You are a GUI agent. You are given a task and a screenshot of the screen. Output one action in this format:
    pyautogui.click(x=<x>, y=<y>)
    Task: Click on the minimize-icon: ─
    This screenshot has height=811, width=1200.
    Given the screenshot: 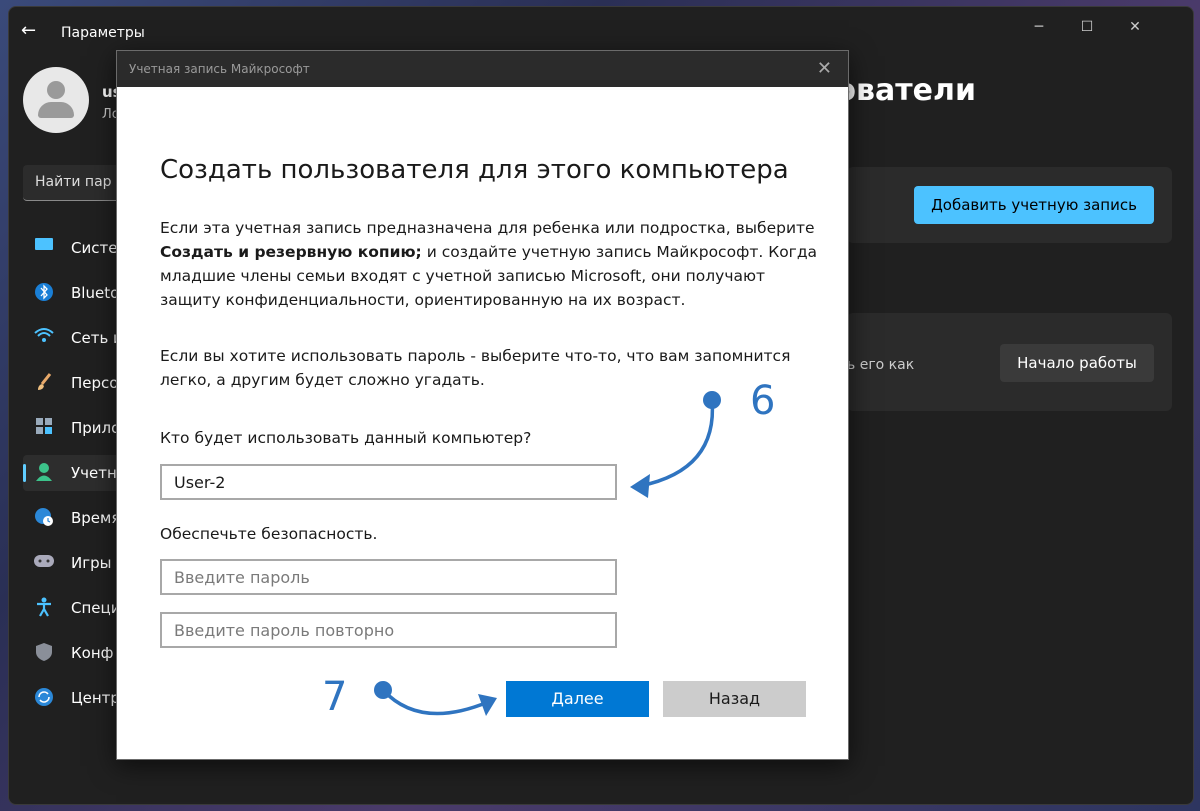 What is the action you would take?
    pyautogui.click(x=1039, y=27)
    